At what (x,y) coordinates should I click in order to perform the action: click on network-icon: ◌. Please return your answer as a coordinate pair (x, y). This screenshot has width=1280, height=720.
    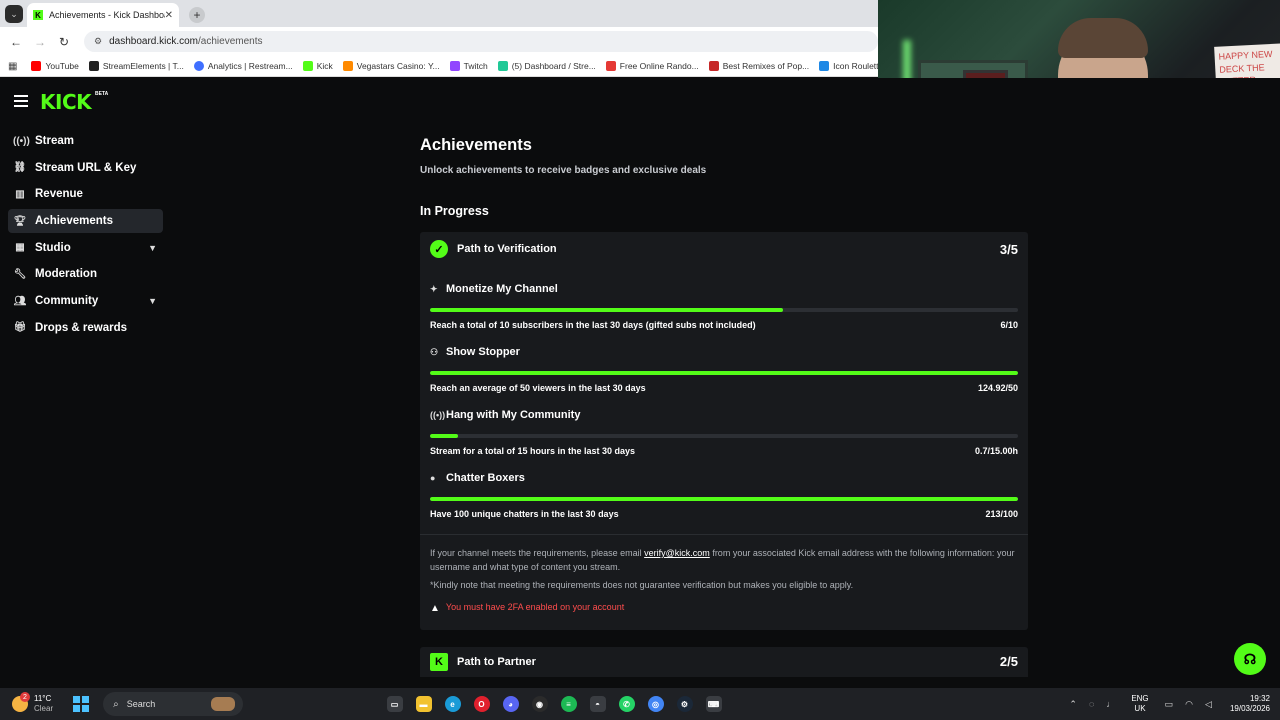
    Looking at the image, I should click on (1091, 704).